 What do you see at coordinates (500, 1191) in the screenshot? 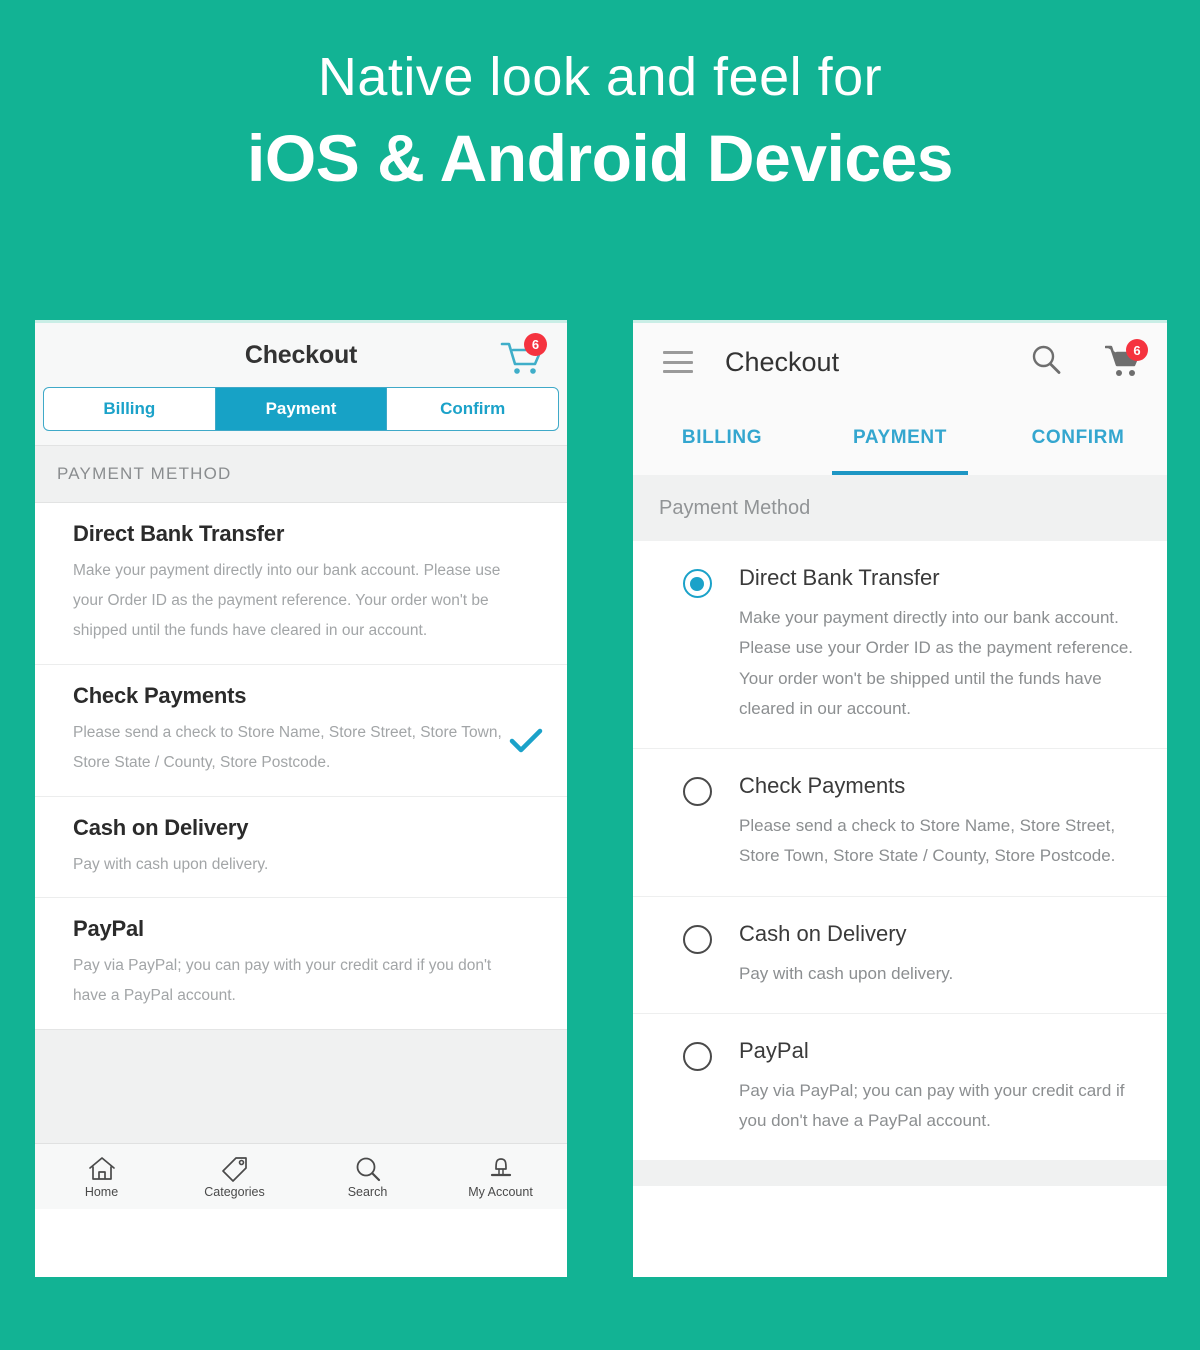
I see `tab-label: My Account` at bounding box center [500, 1191].